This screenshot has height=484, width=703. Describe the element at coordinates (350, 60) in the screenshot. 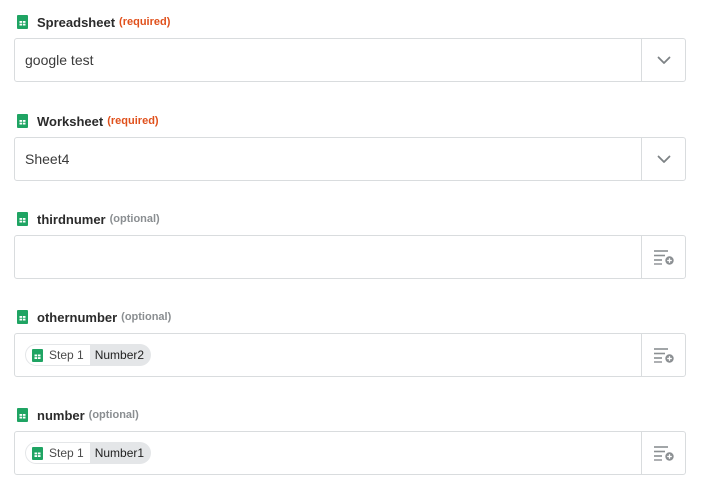

I see `spreadsheet-select: google test` at that location.